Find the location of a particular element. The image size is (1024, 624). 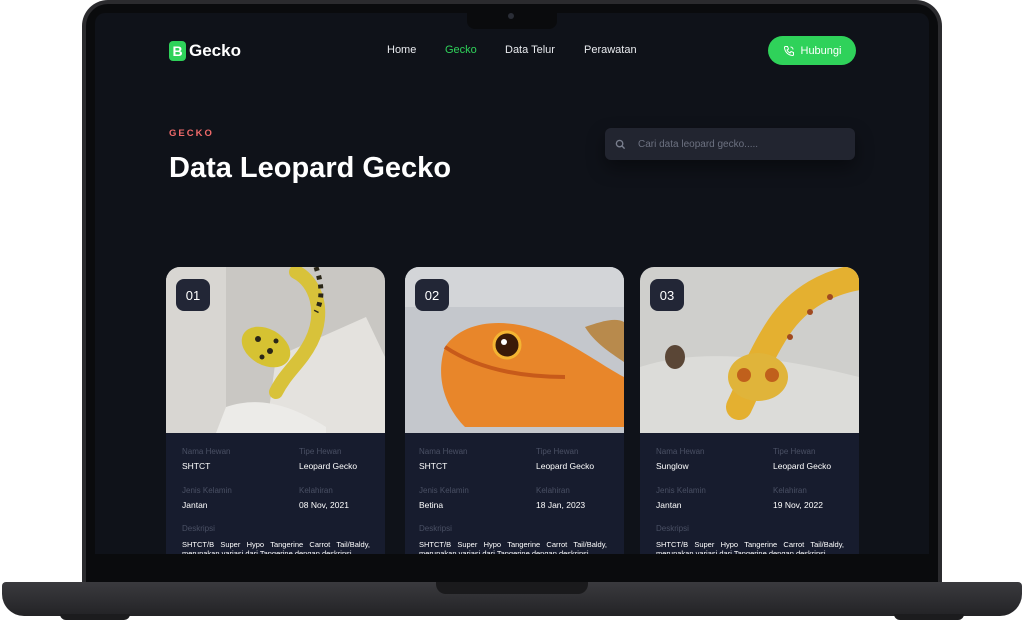

card-number: 01 is located at coordinates (193, 295).